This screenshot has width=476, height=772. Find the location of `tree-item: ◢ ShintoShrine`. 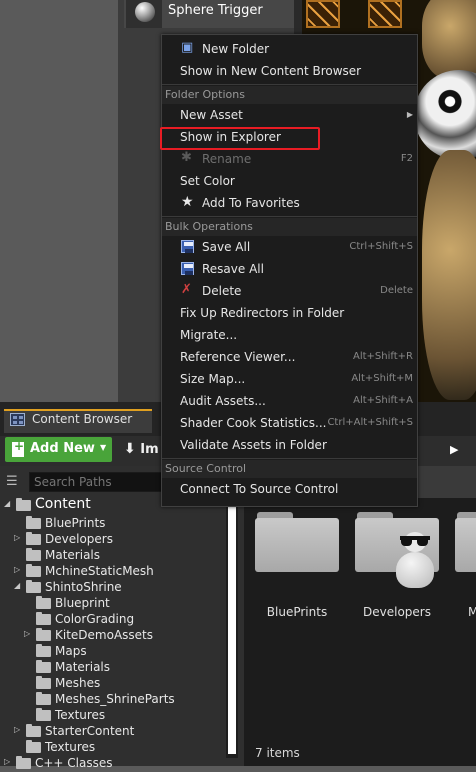

tree-item: ◢ ShintoShrine is located at coordinates (115, 588).